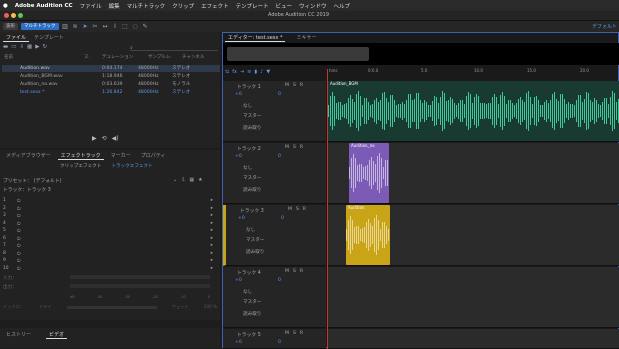 The width and height of the screenshot is (619, 349). Describe the element at coordinates (255, 38) in the screenshot. I see `tab-editor: エディター: test.sesx *` at that location.